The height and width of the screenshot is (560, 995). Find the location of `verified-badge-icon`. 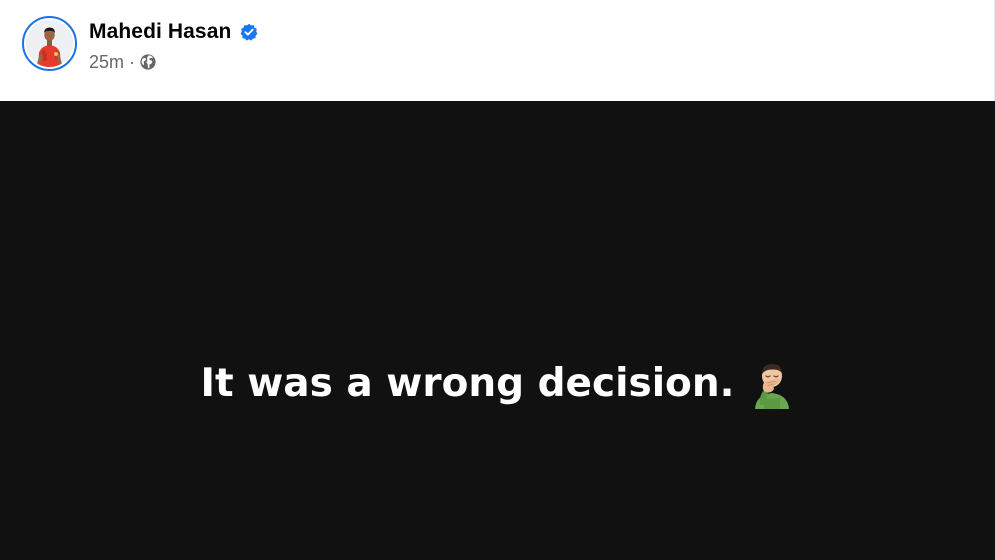

verified-badge-icon is located at coordinates (249, 32).